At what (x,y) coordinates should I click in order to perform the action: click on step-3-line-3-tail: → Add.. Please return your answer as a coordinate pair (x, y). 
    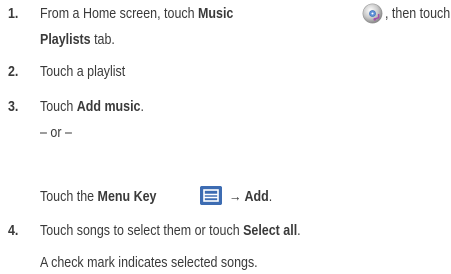
    Looking at the image, I should click on (250, 197).